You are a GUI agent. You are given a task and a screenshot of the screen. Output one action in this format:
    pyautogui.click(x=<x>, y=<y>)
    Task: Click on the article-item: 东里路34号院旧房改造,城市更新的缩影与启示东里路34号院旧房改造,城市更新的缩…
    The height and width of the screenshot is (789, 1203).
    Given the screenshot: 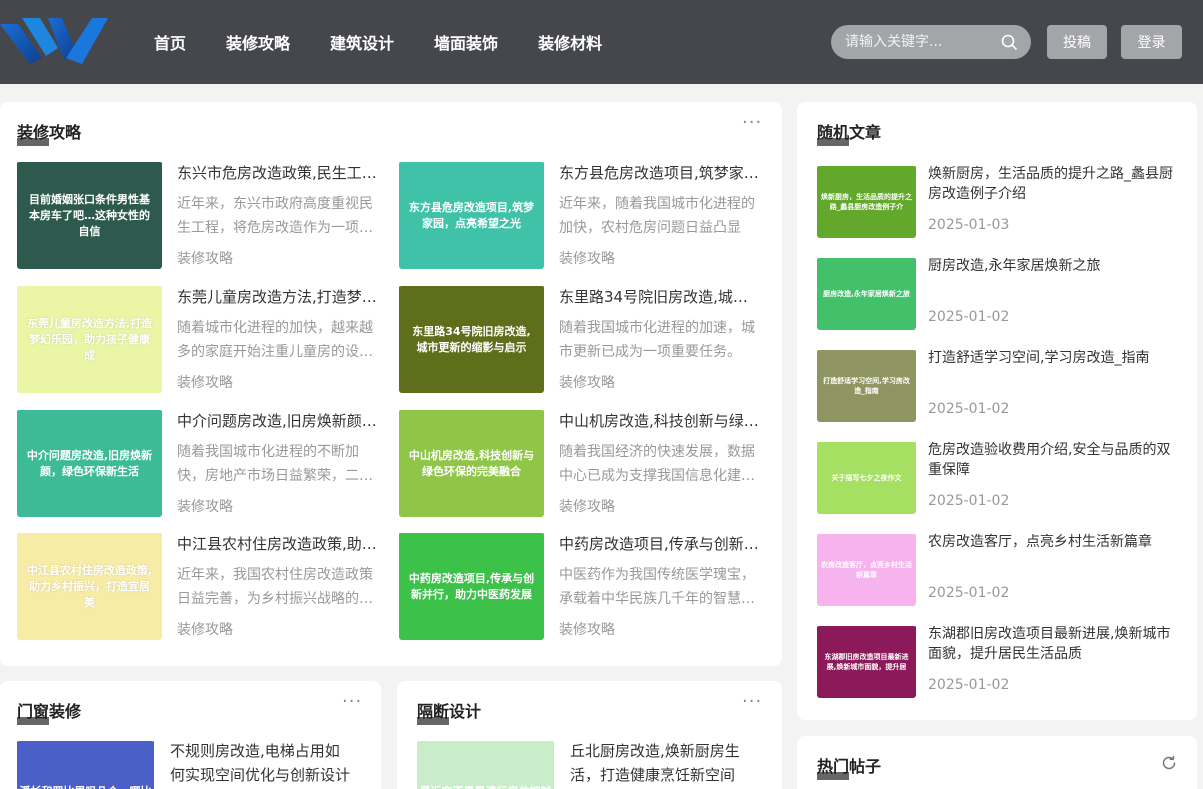 What is the action you would take?
    pyautogui.click(x=579, y=339)
    